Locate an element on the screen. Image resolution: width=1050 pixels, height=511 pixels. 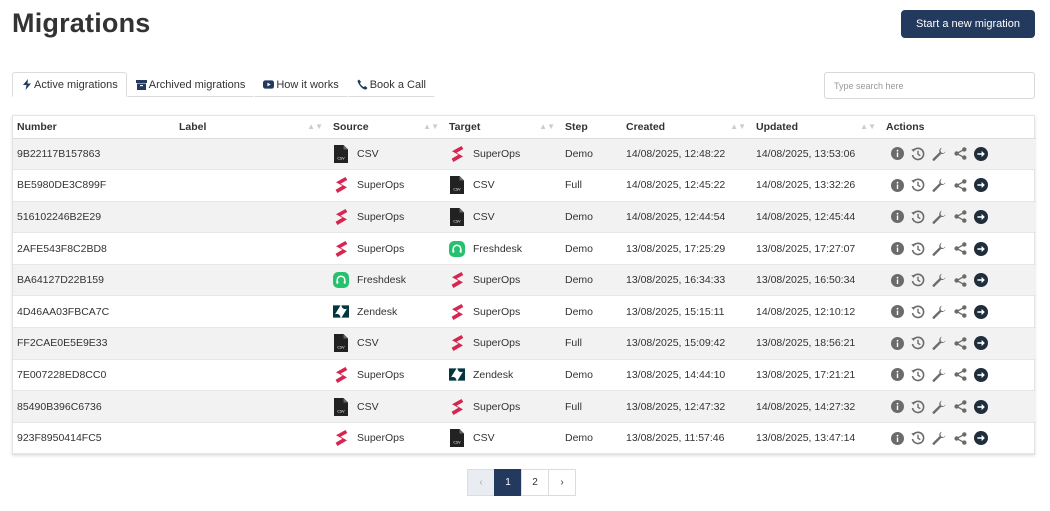
page-2-button: 2 is located at coordinates (535, 482).